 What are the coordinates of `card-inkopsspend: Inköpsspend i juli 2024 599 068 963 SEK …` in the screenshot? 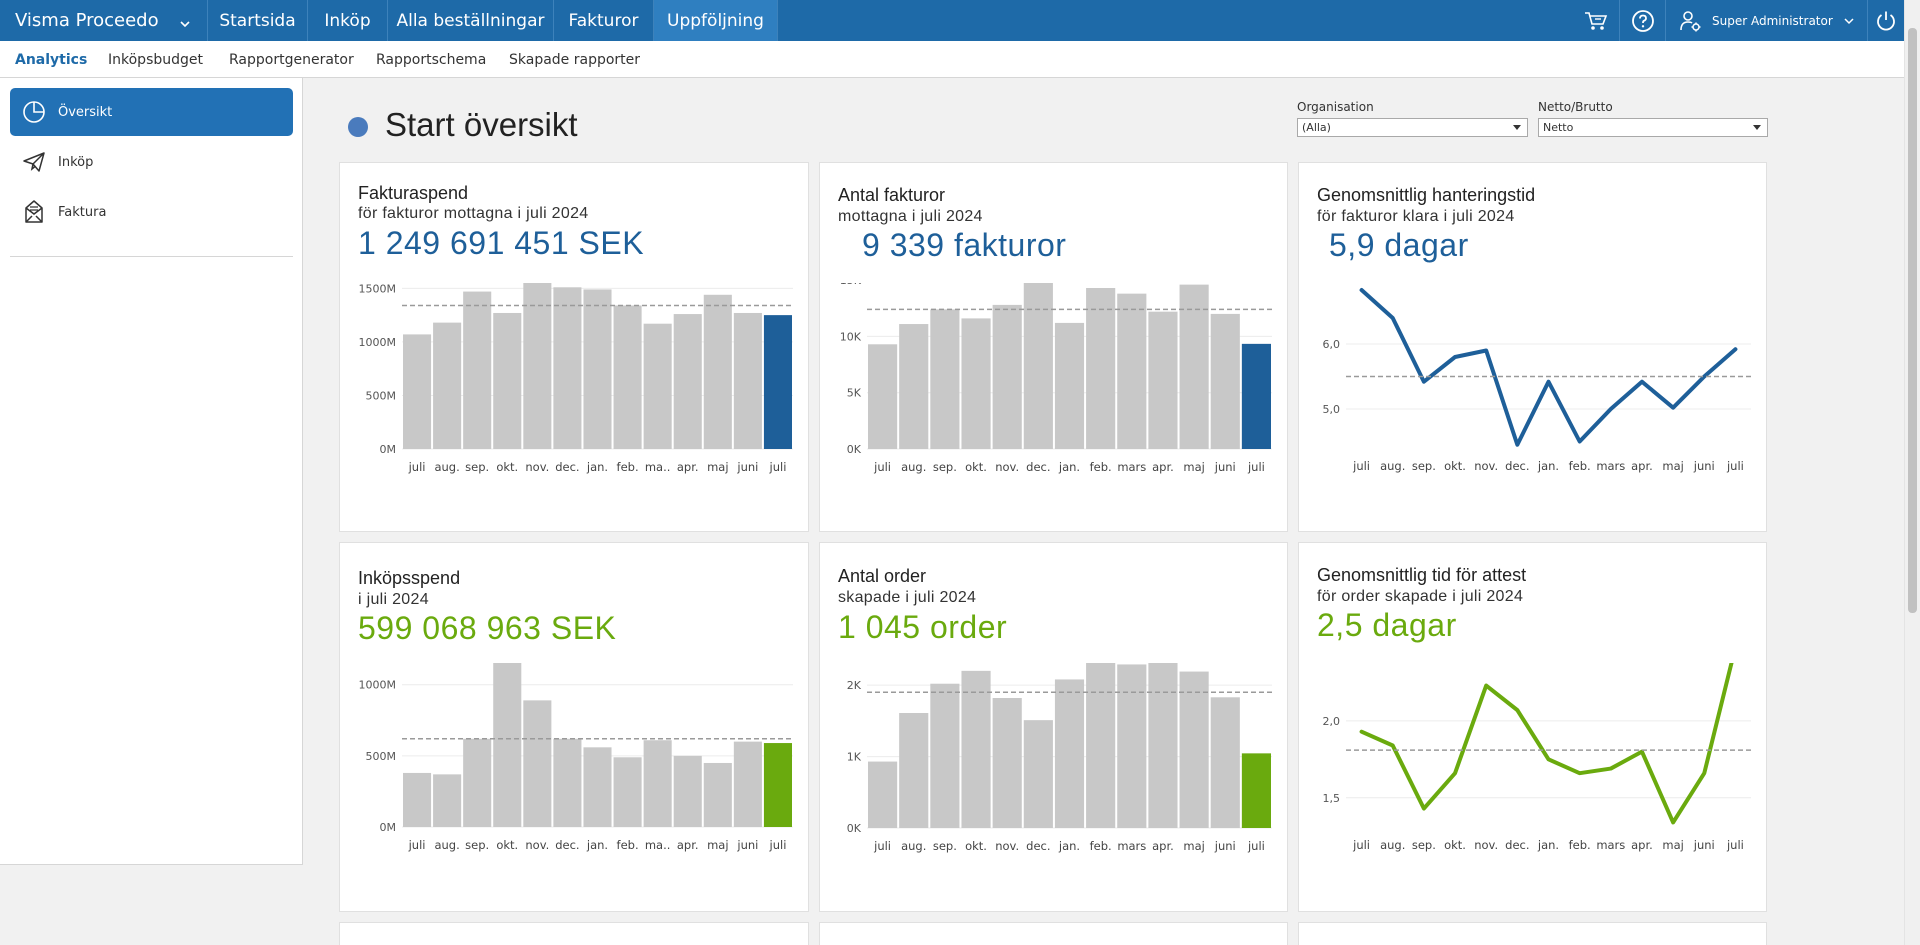 It's located at (574, 727).